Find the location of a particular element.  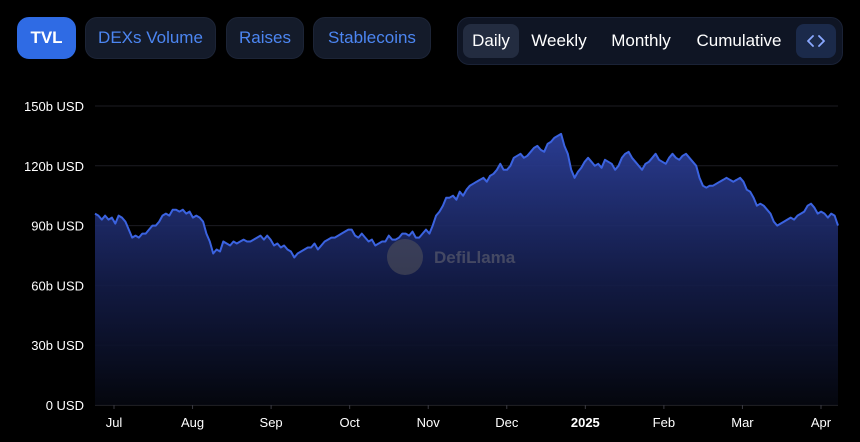

llama-logo-icon is located at coordinates (405, 257).